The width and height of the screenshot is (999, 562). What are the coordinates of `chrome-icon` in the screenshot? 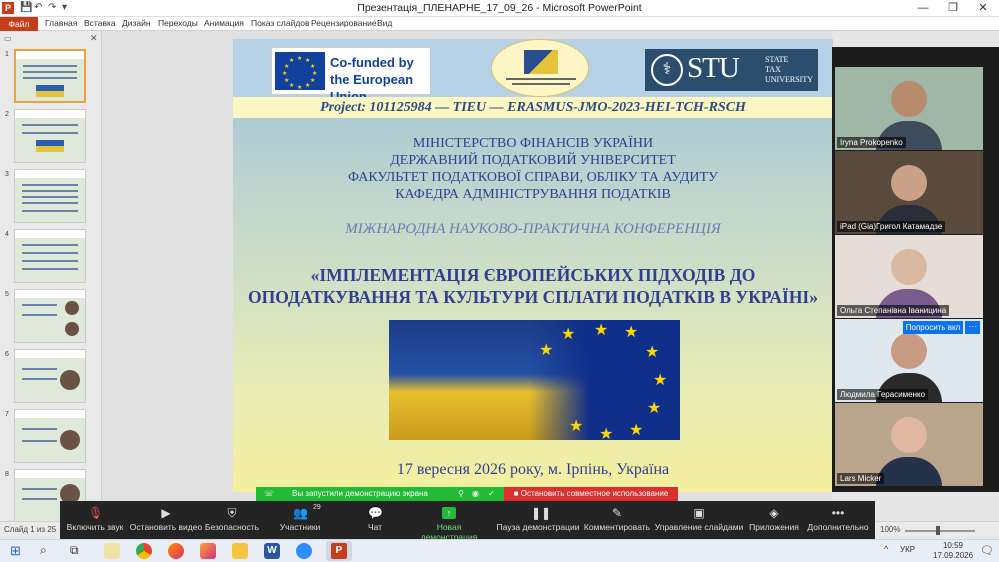 It's located at (144, 551).